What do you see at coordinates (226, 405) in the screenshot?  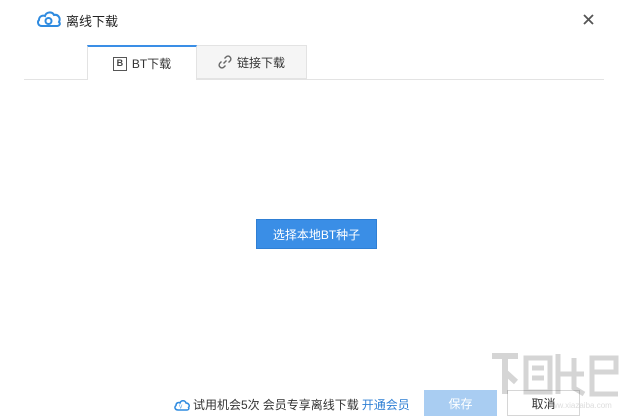 I see `trial-count-text: 试用机会5次` at bounding box center [226, 405].